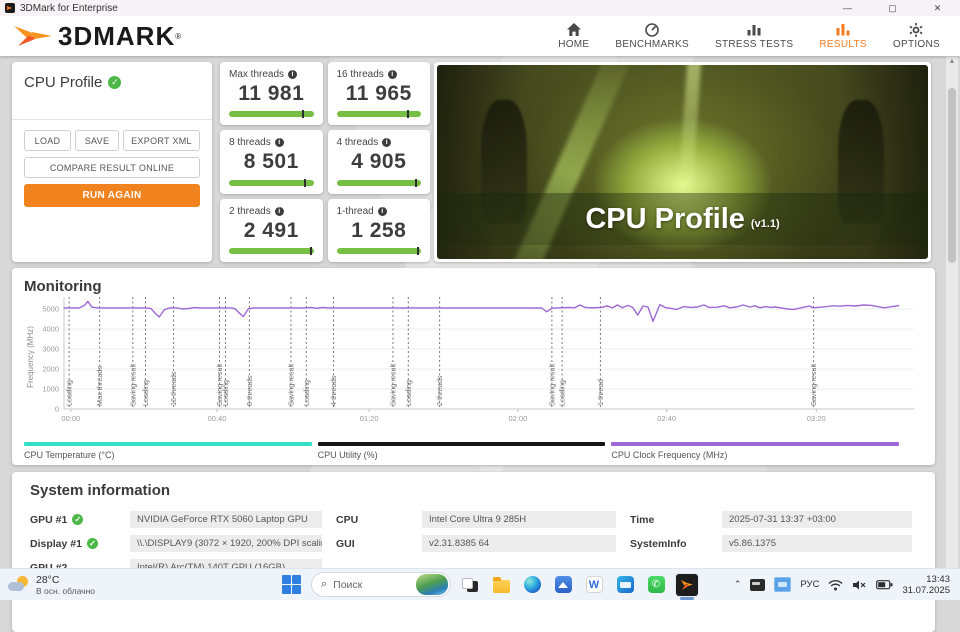 The width and height of the screenshot is (960, 632). I want to click on nav-stress-tests: STRESS TESTS, so click(754, 36).